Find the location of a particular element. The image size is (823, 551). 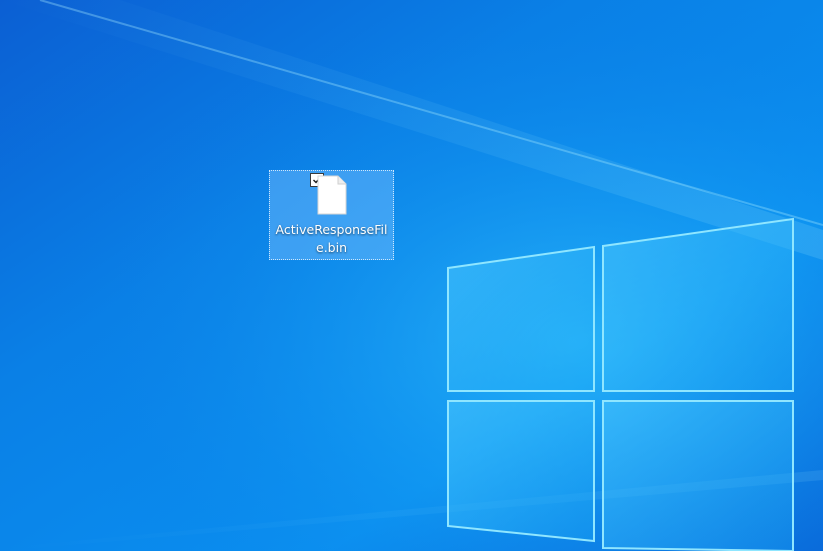

desktop-file-item: ActiveResponseFile.bin is located at coordinates (331, 215).